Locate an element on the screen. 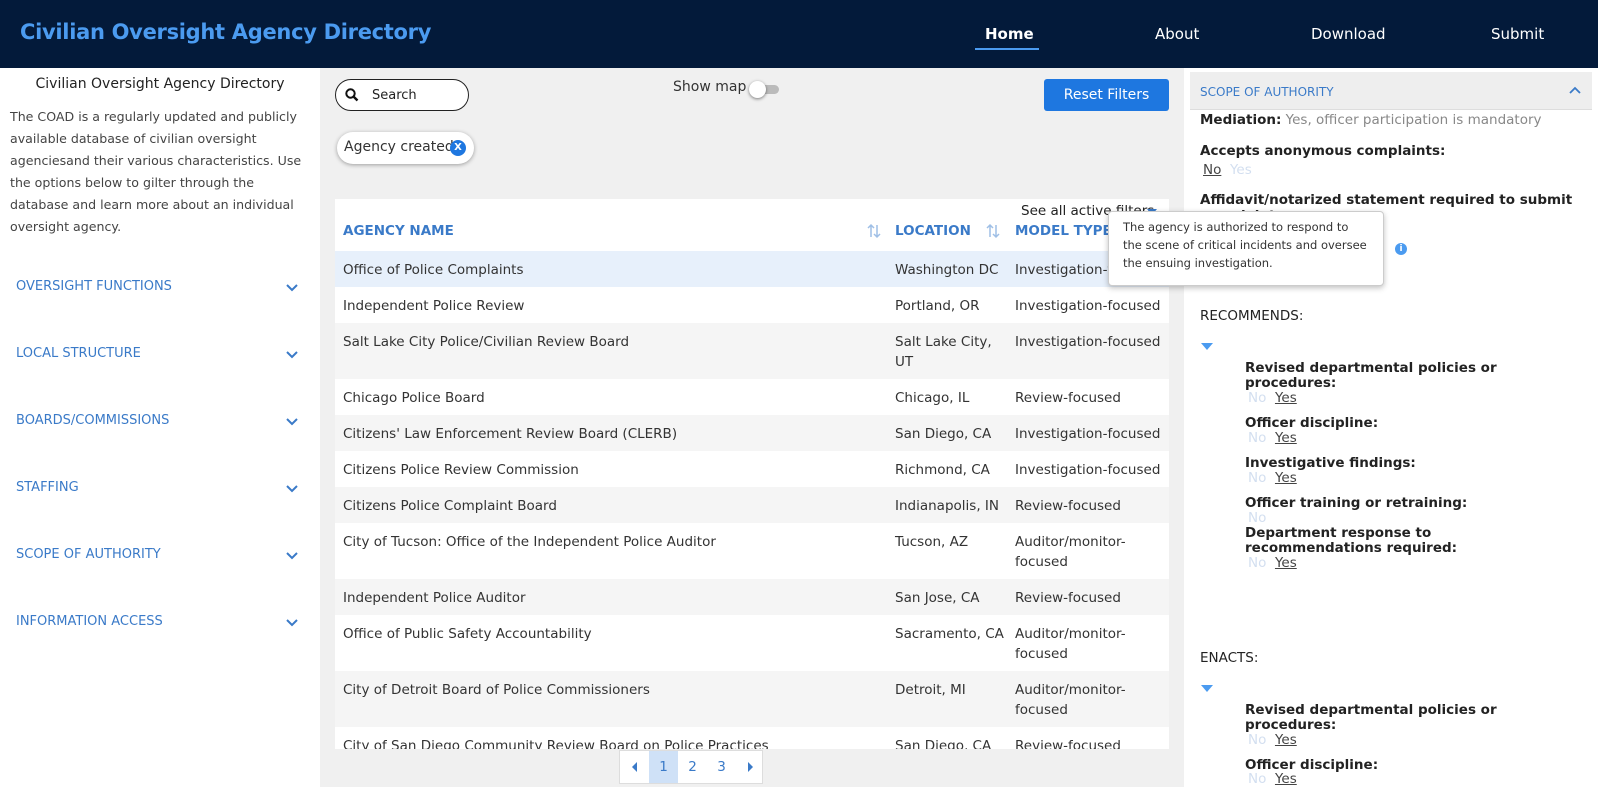 The height and width of the screenshot is (787, 1598). show-map-toggle is located at coordinates (765, 89).